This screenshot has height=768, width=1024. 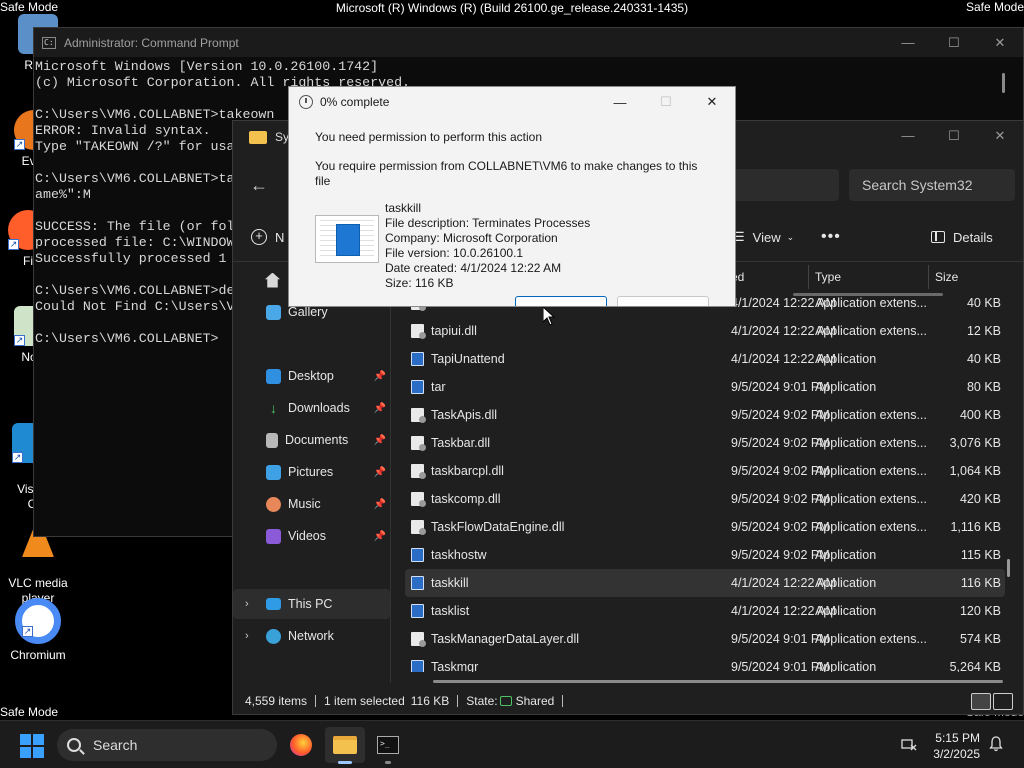 What do you see at coordinates (273, 604) in the screenshot?
I see `this-pc-icon` at bounding box center [273, 604].